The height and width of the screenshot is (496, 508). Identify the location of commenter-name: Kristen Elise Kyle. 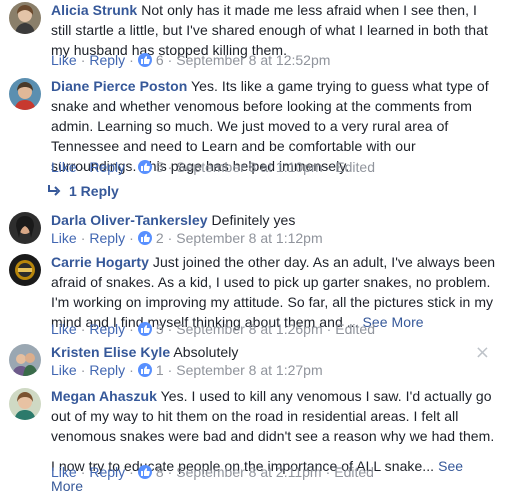
(110, 352).